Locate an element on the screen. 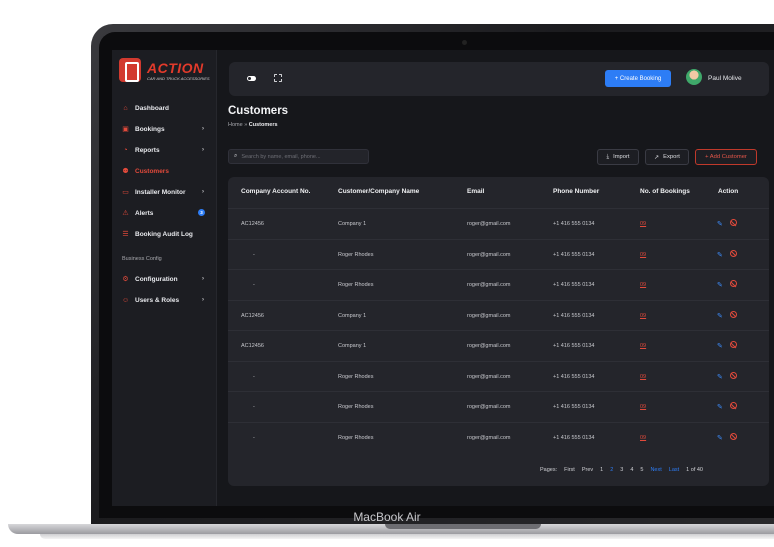  camera-icon is located at coordinates (464, 42).